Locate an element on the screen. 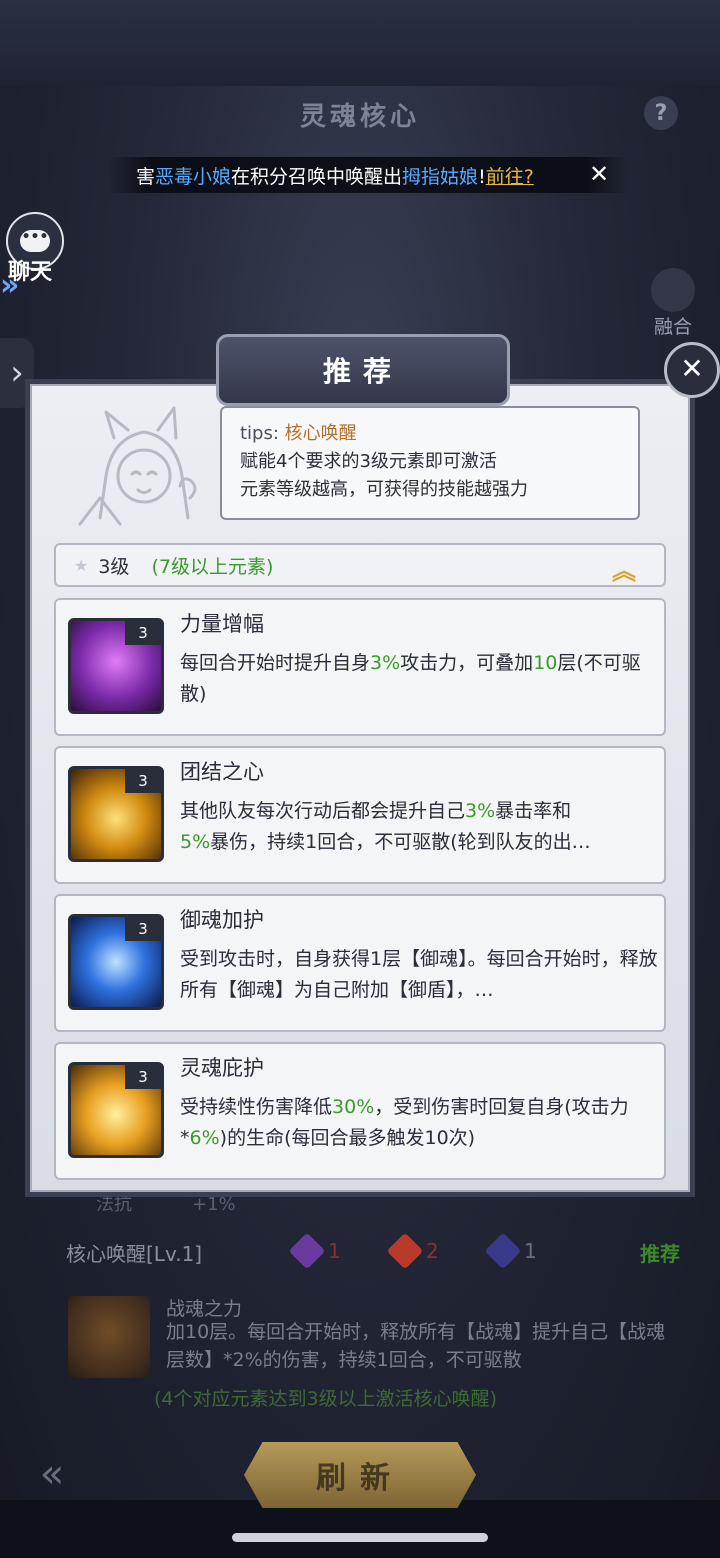 This screenshot has width=720, height=1558. unity-heart-icon: 3 is located at coordinates (116, 814).